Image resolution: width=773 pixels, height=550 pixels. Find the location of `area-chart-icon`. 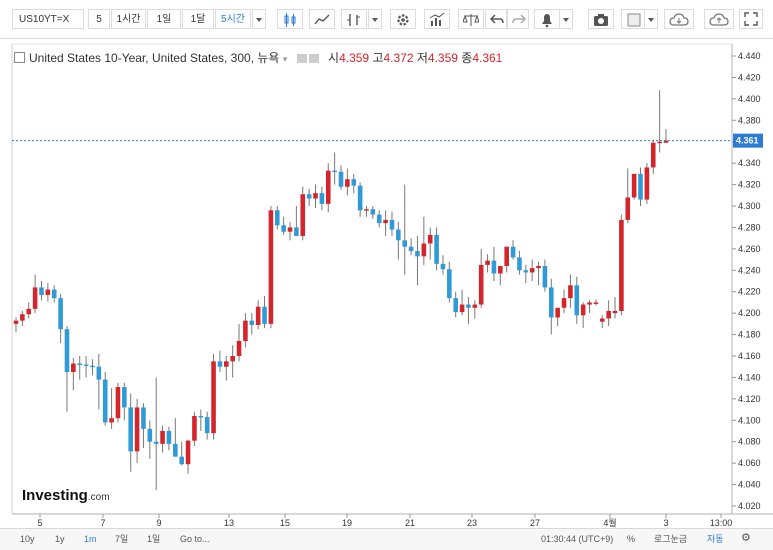

area-chart-icon is located at coordinates (322, 19).